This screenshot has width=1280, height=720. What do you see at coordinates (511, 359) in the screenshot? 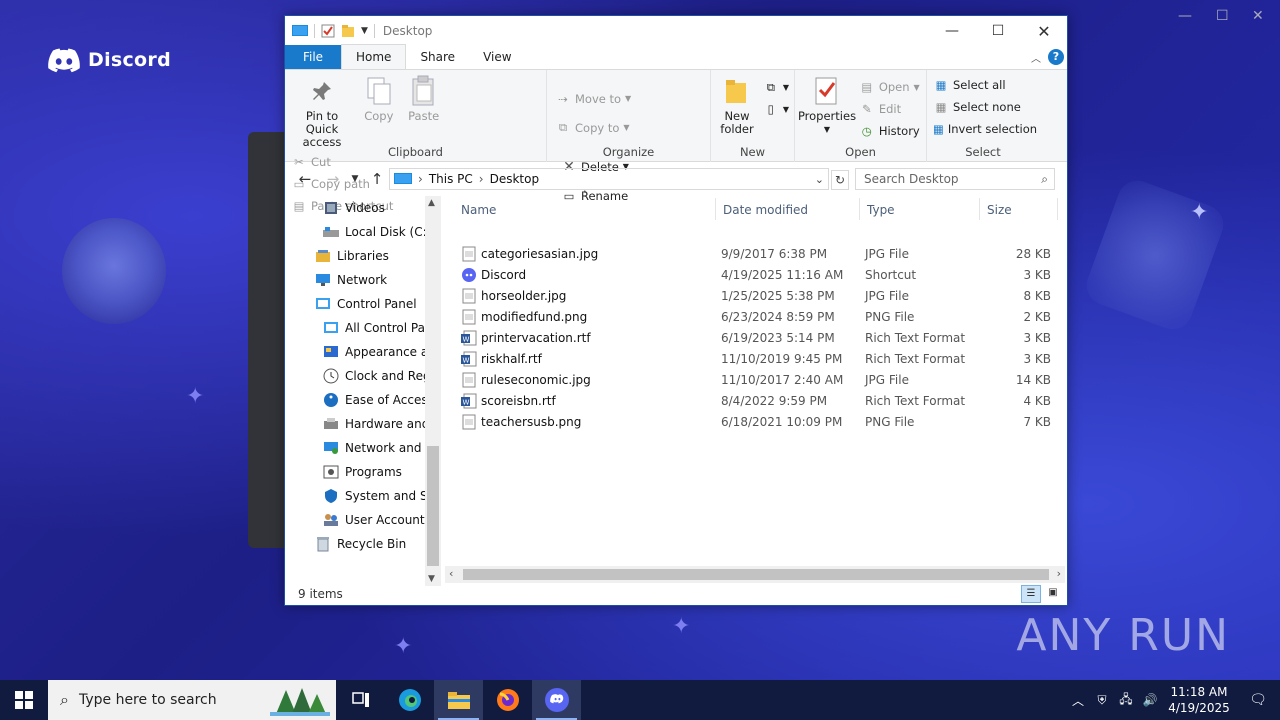
I see `file-name: riskhalf.rtf` at bounding box center [511, 359].